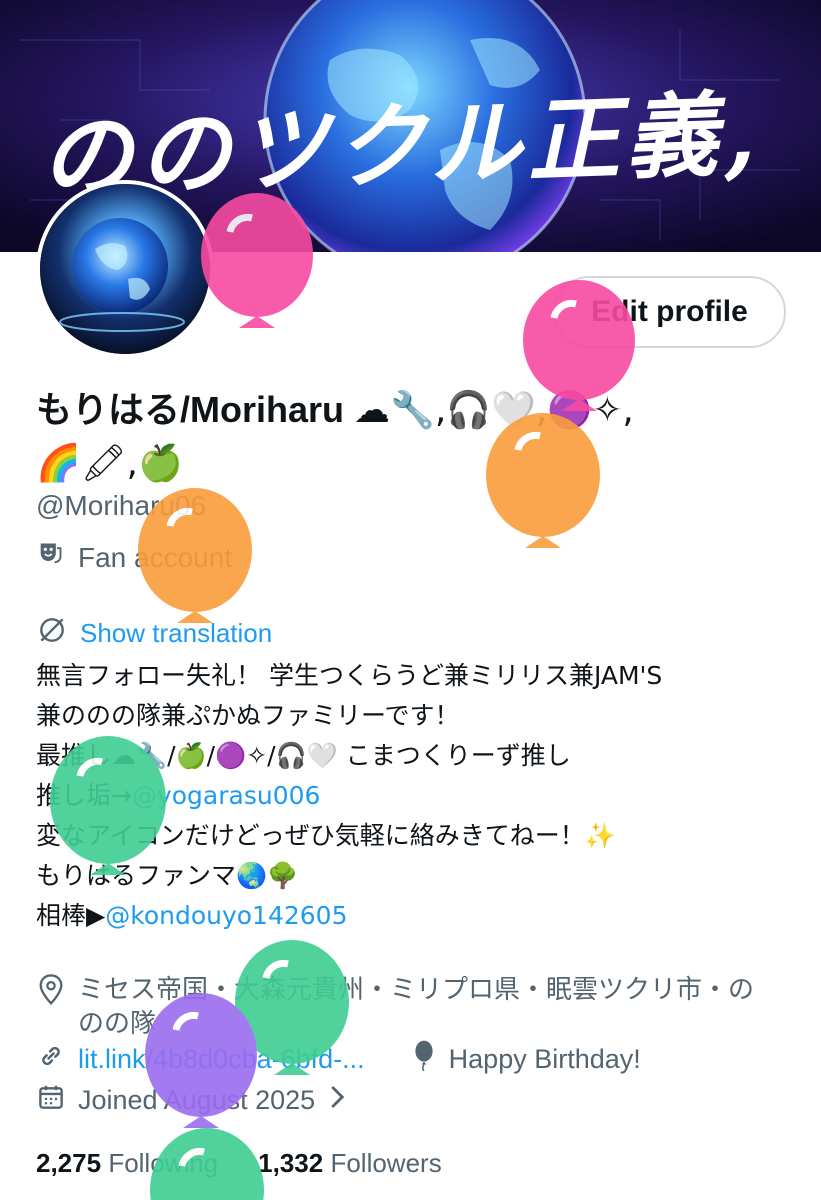  What do you see at coordinates (494, 410) in the screenshot?
I see `display-name-emoji: ☁🔧,🎧🤍,🟣✧,` at bounding box center [494, 410].